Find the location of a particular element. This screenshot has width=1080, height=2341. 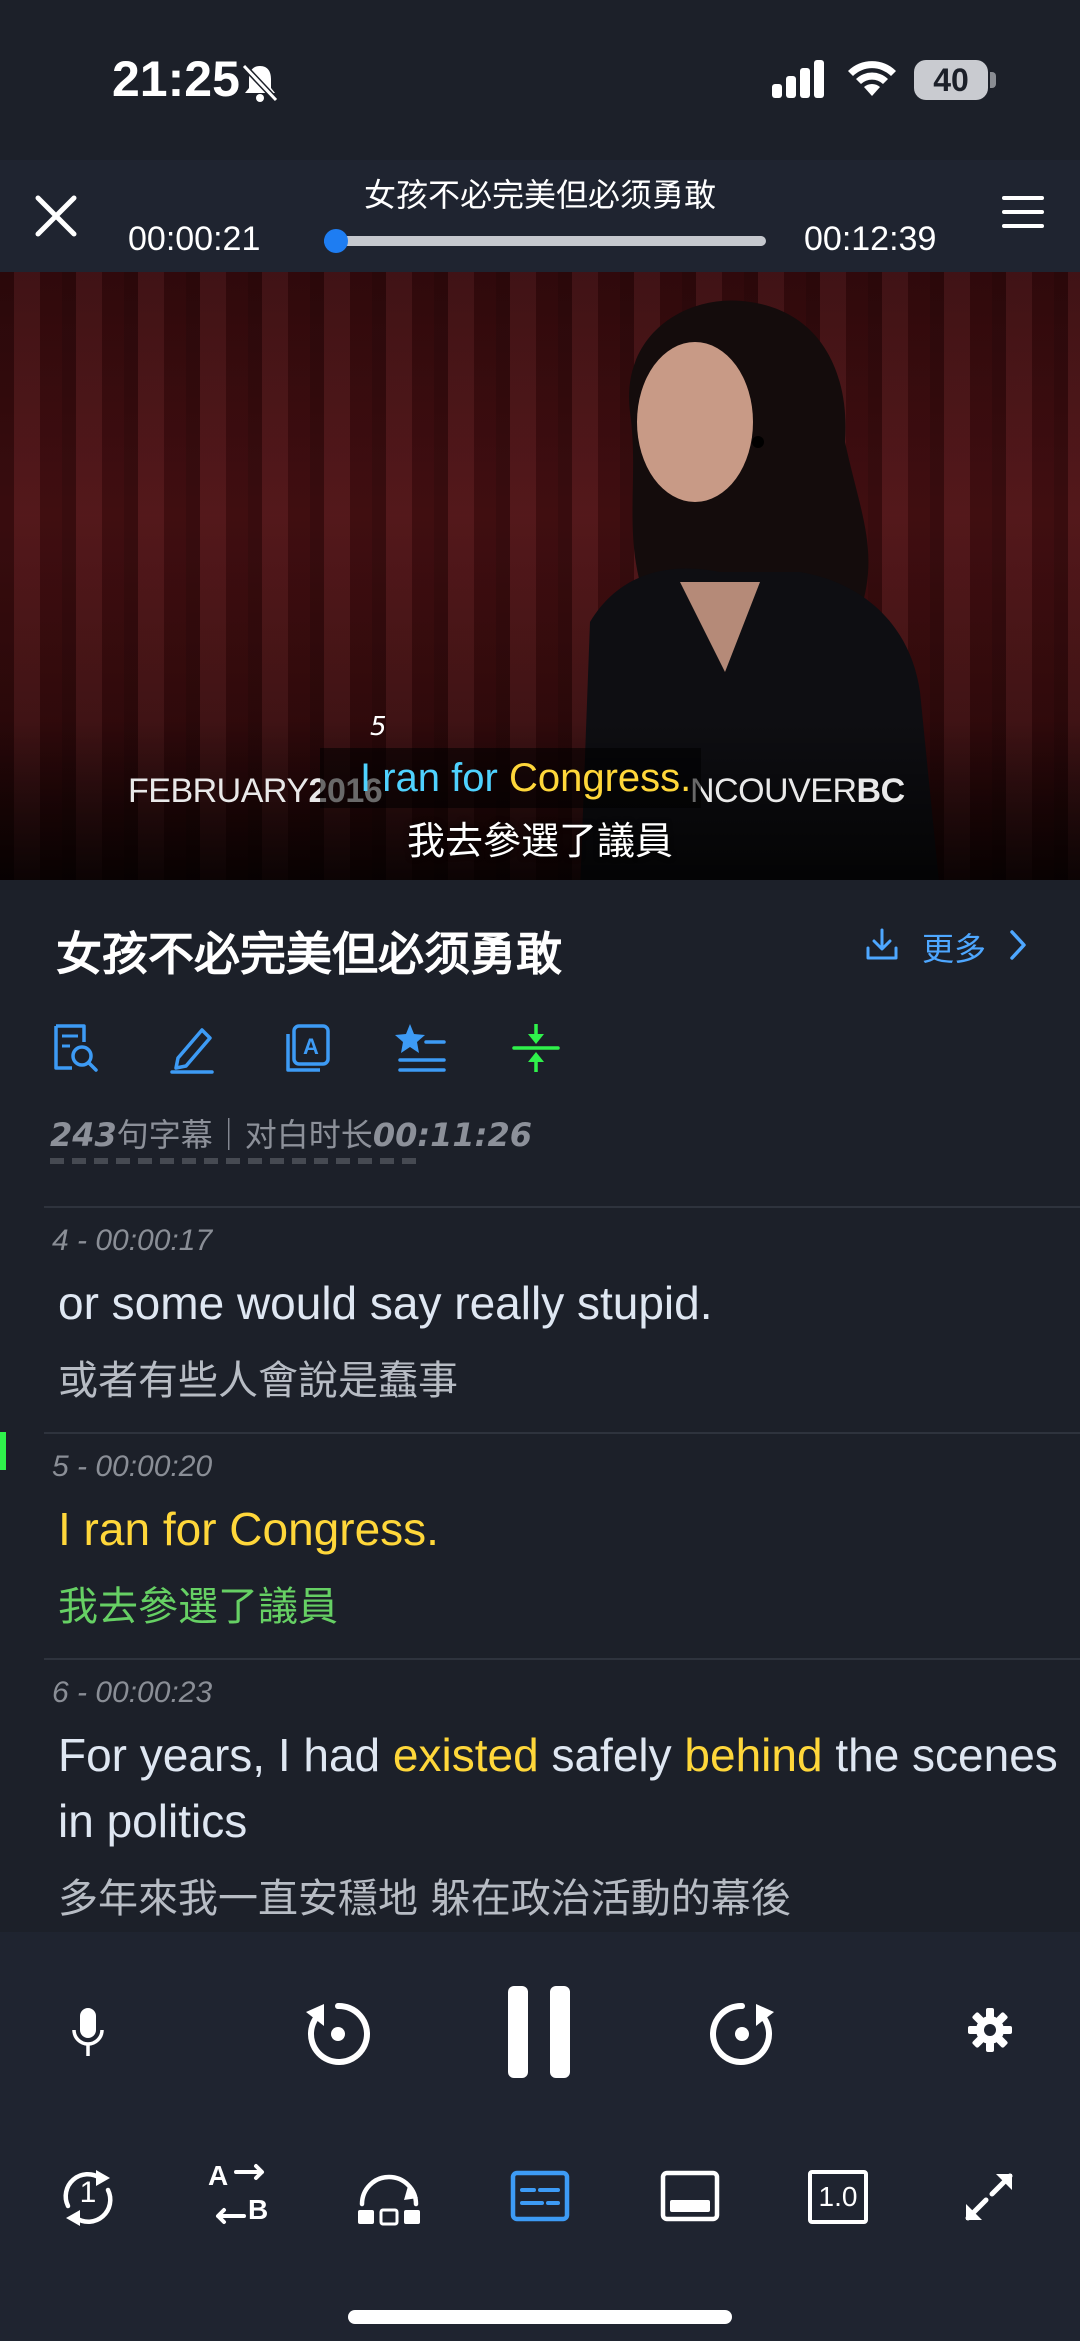

wifi-icon is located at coordinates (872, 78).